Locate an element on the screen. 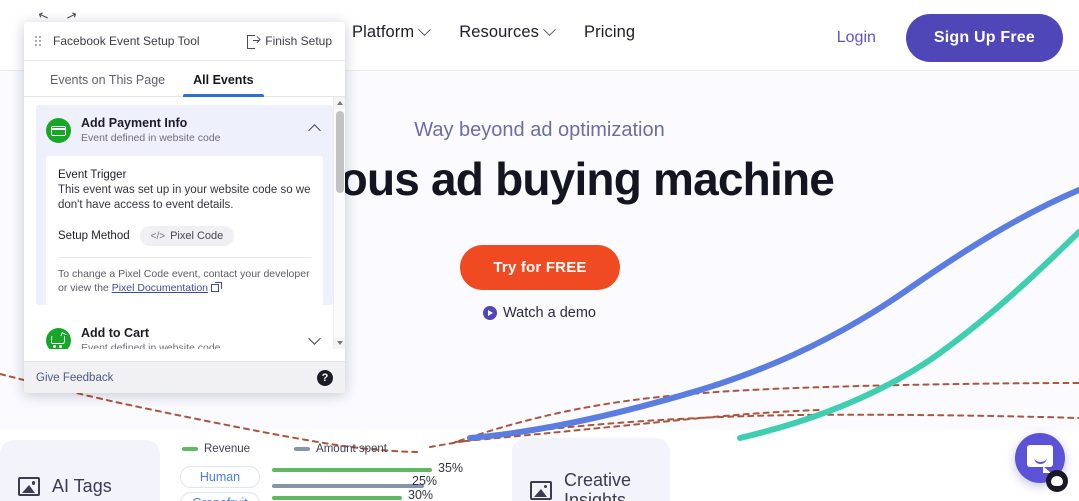  bar-value-revenue-human: 35% is located at coordinates (451, 468).